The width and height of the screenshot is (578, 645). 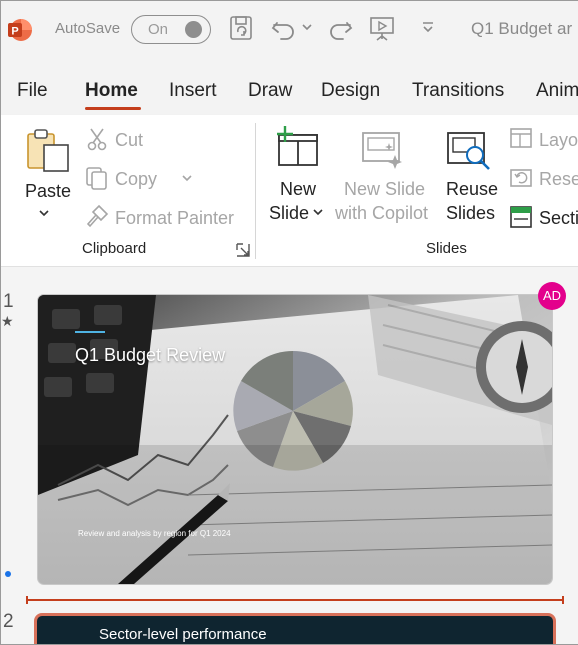 I want to click on user-avatar: AD, so click(x=552, y=296).